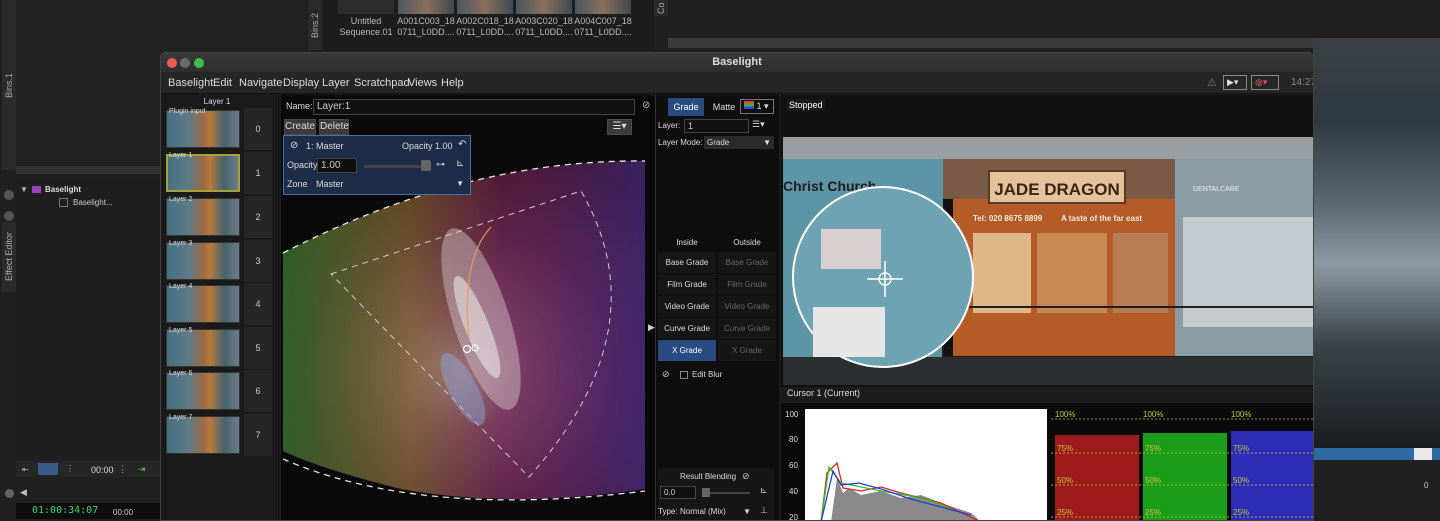 Image resolution: width=1440 pixels, height=521 pixels. I want to click on create-button: Create, so click(300, 127).